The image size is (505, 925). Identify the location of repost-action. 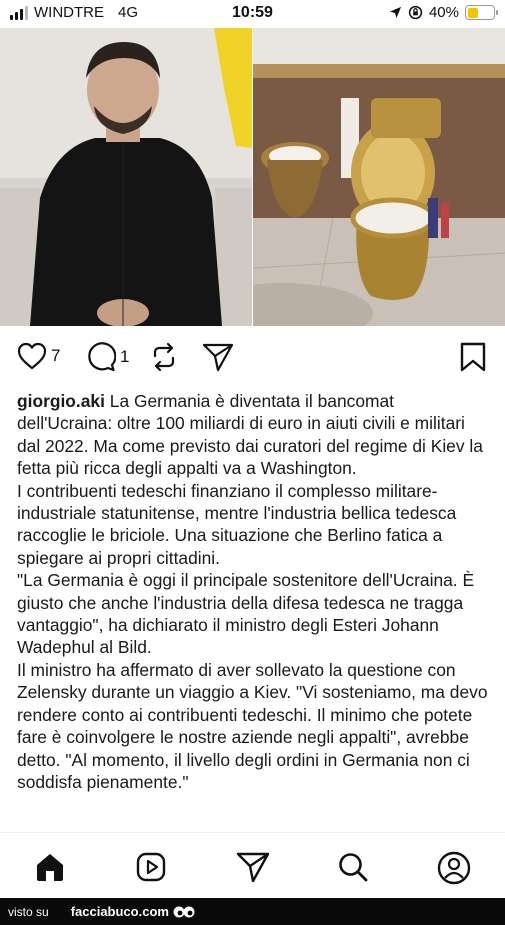
(164, 357).